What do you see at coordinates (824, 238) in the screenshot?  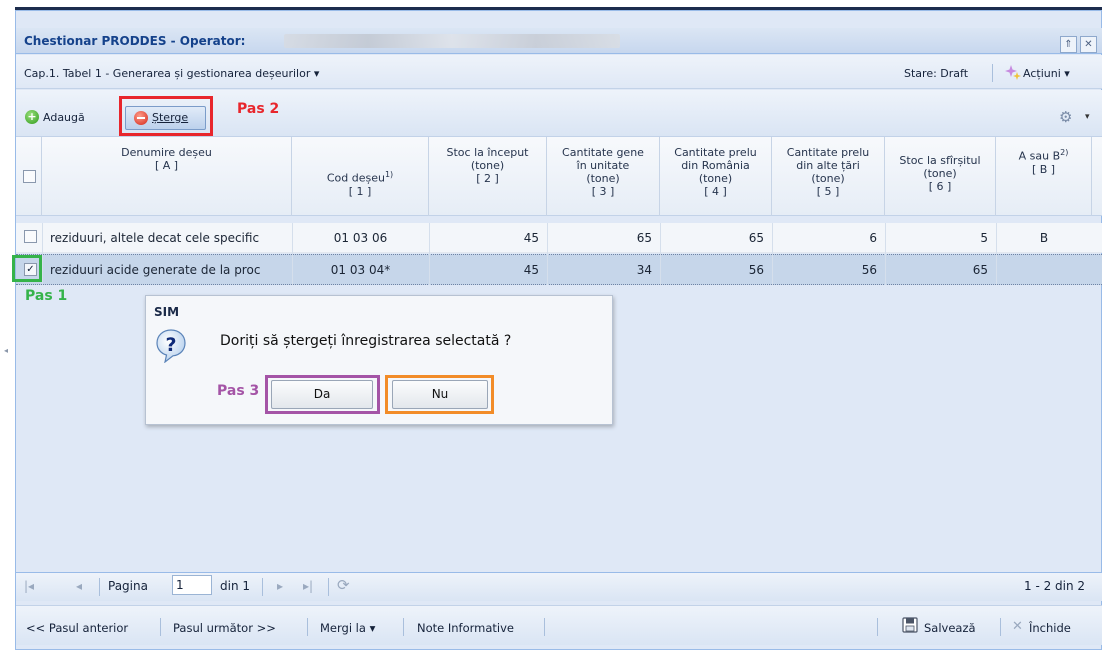 I see `received-abroad-cell: 6` at bounding box center [824, 238].